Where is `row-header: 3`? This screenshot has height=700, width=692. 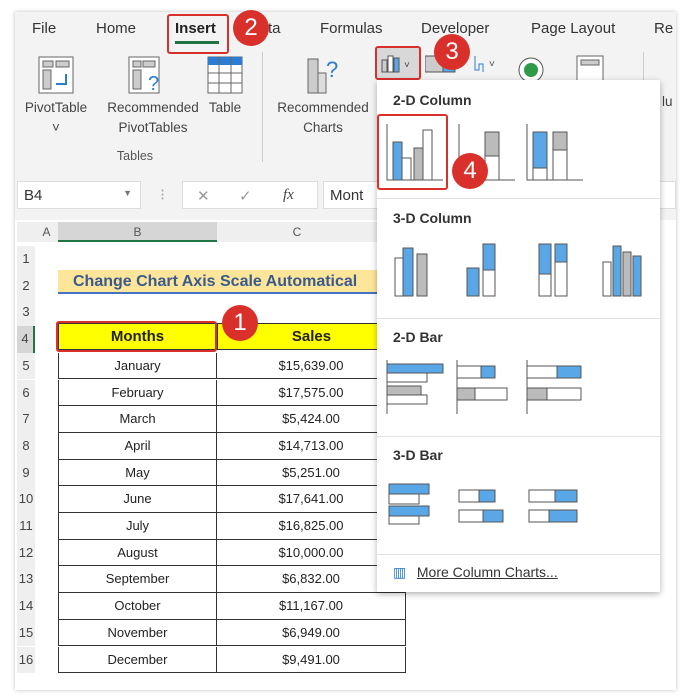 row-header: 3 is located at coordinates (26, 313).